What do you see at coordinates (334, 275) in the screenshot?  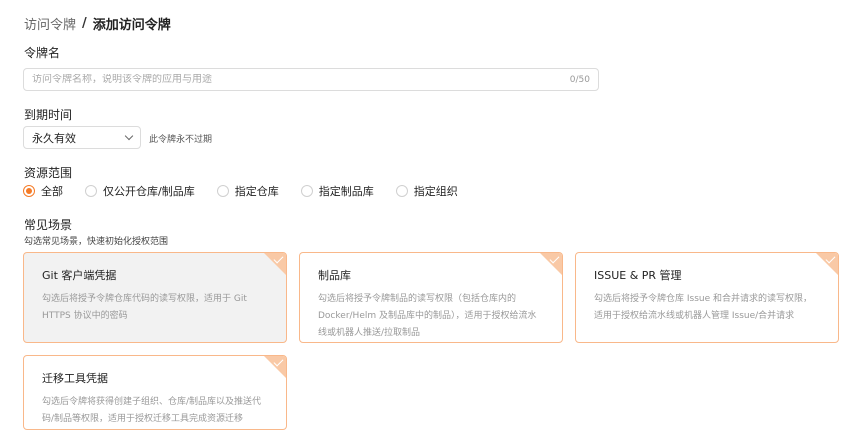 I see `card-title: 制品库` at bounding box center [334, 275].